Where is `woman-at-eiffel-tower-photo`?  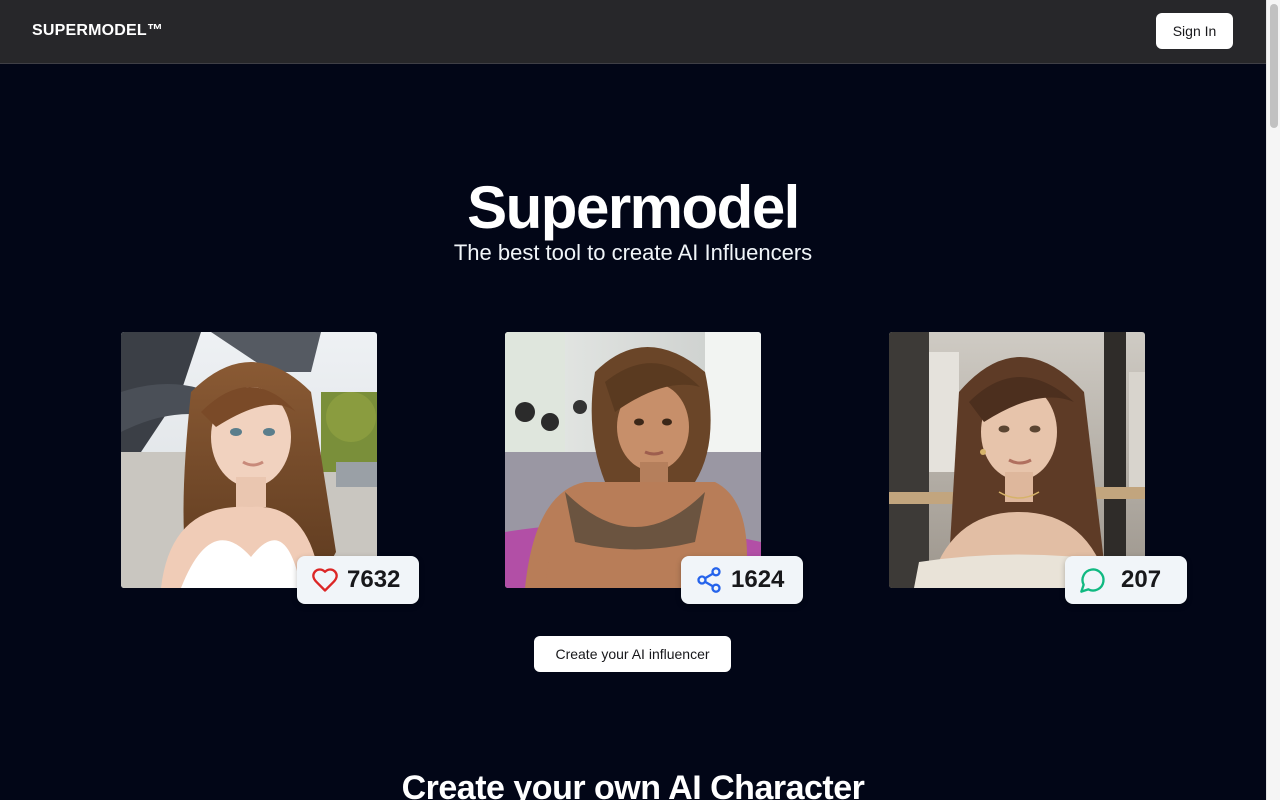
woman-at-eiffel-tower-photo is located at coordinates (249, 460).